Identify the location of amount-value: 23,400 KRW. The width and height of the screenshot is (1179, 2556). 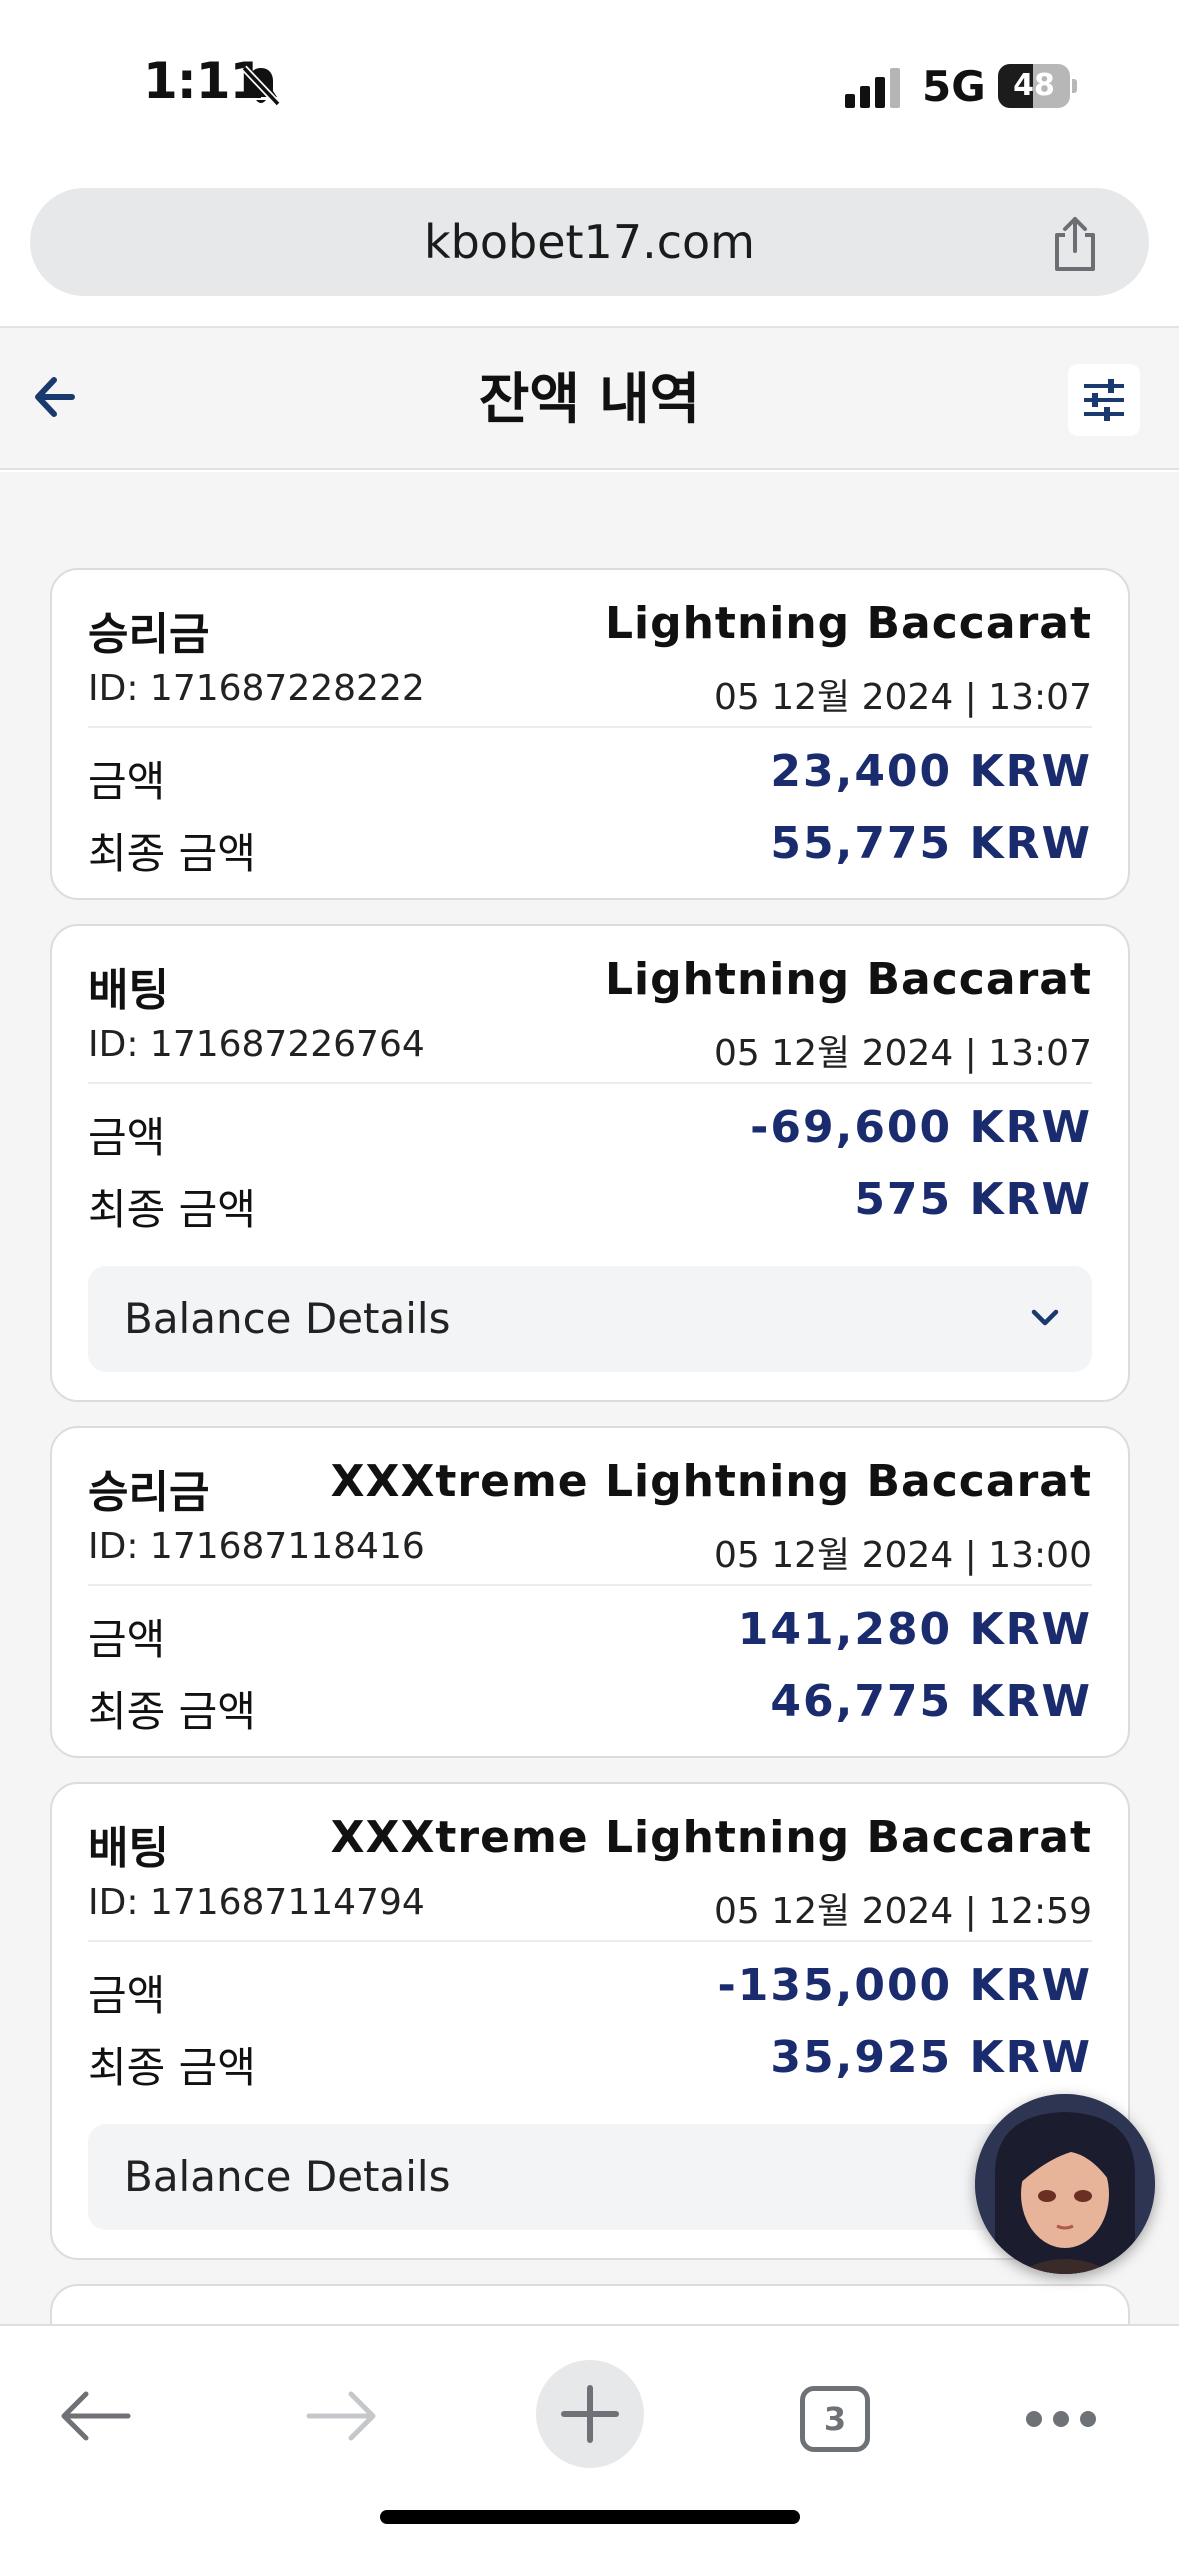
(931, 771).